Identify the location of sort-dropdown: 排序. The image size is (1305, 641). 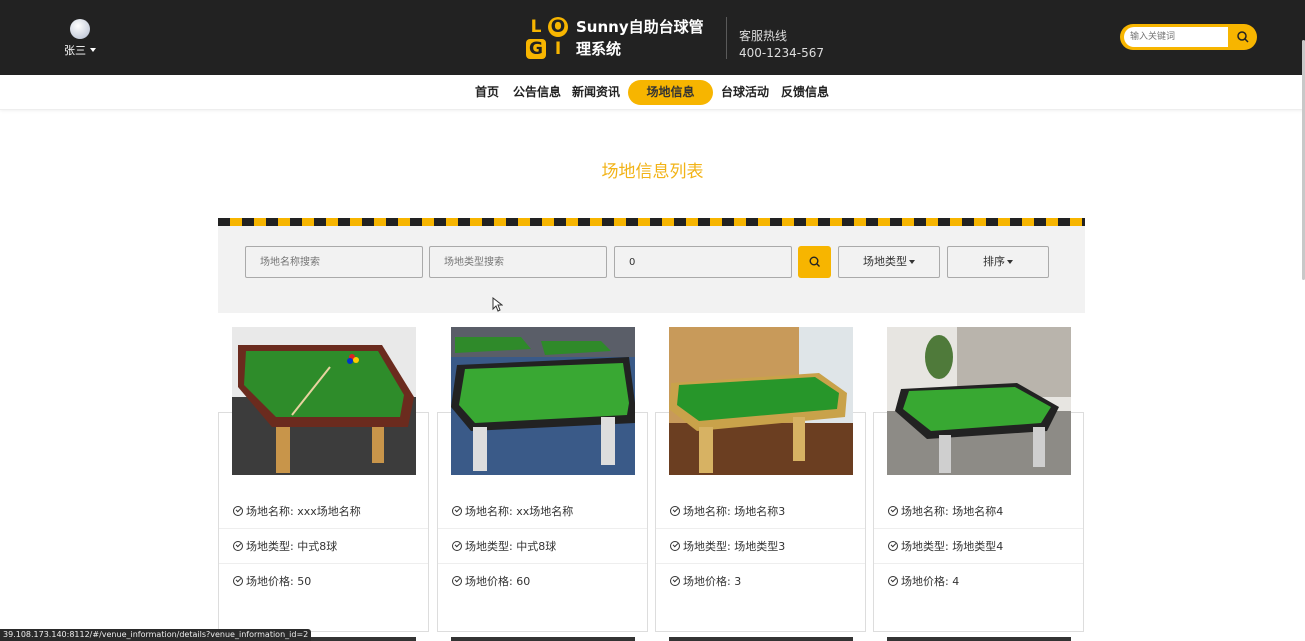
(998, 262).